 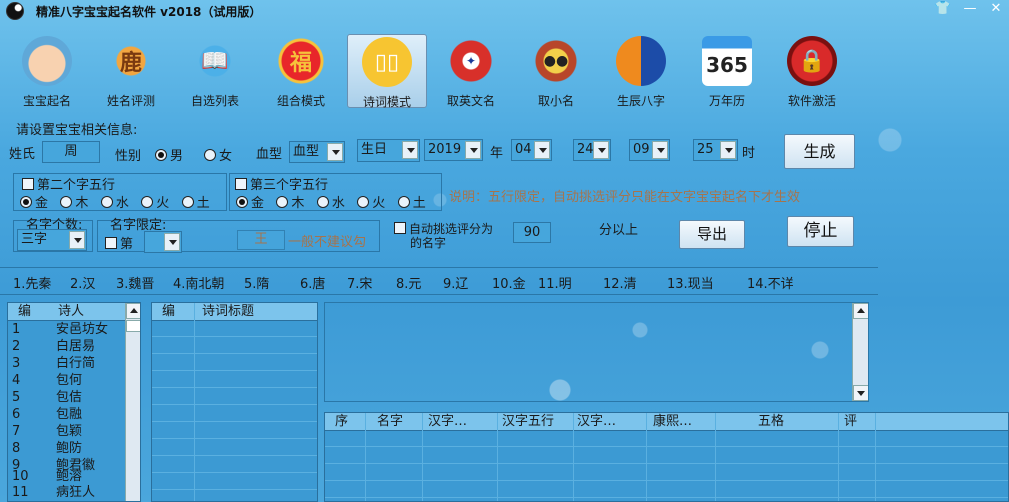 What do you see at coordinates (819, 151) in the screenshot?
I see `generate-button: 生成` at bounding box center [819, 151].